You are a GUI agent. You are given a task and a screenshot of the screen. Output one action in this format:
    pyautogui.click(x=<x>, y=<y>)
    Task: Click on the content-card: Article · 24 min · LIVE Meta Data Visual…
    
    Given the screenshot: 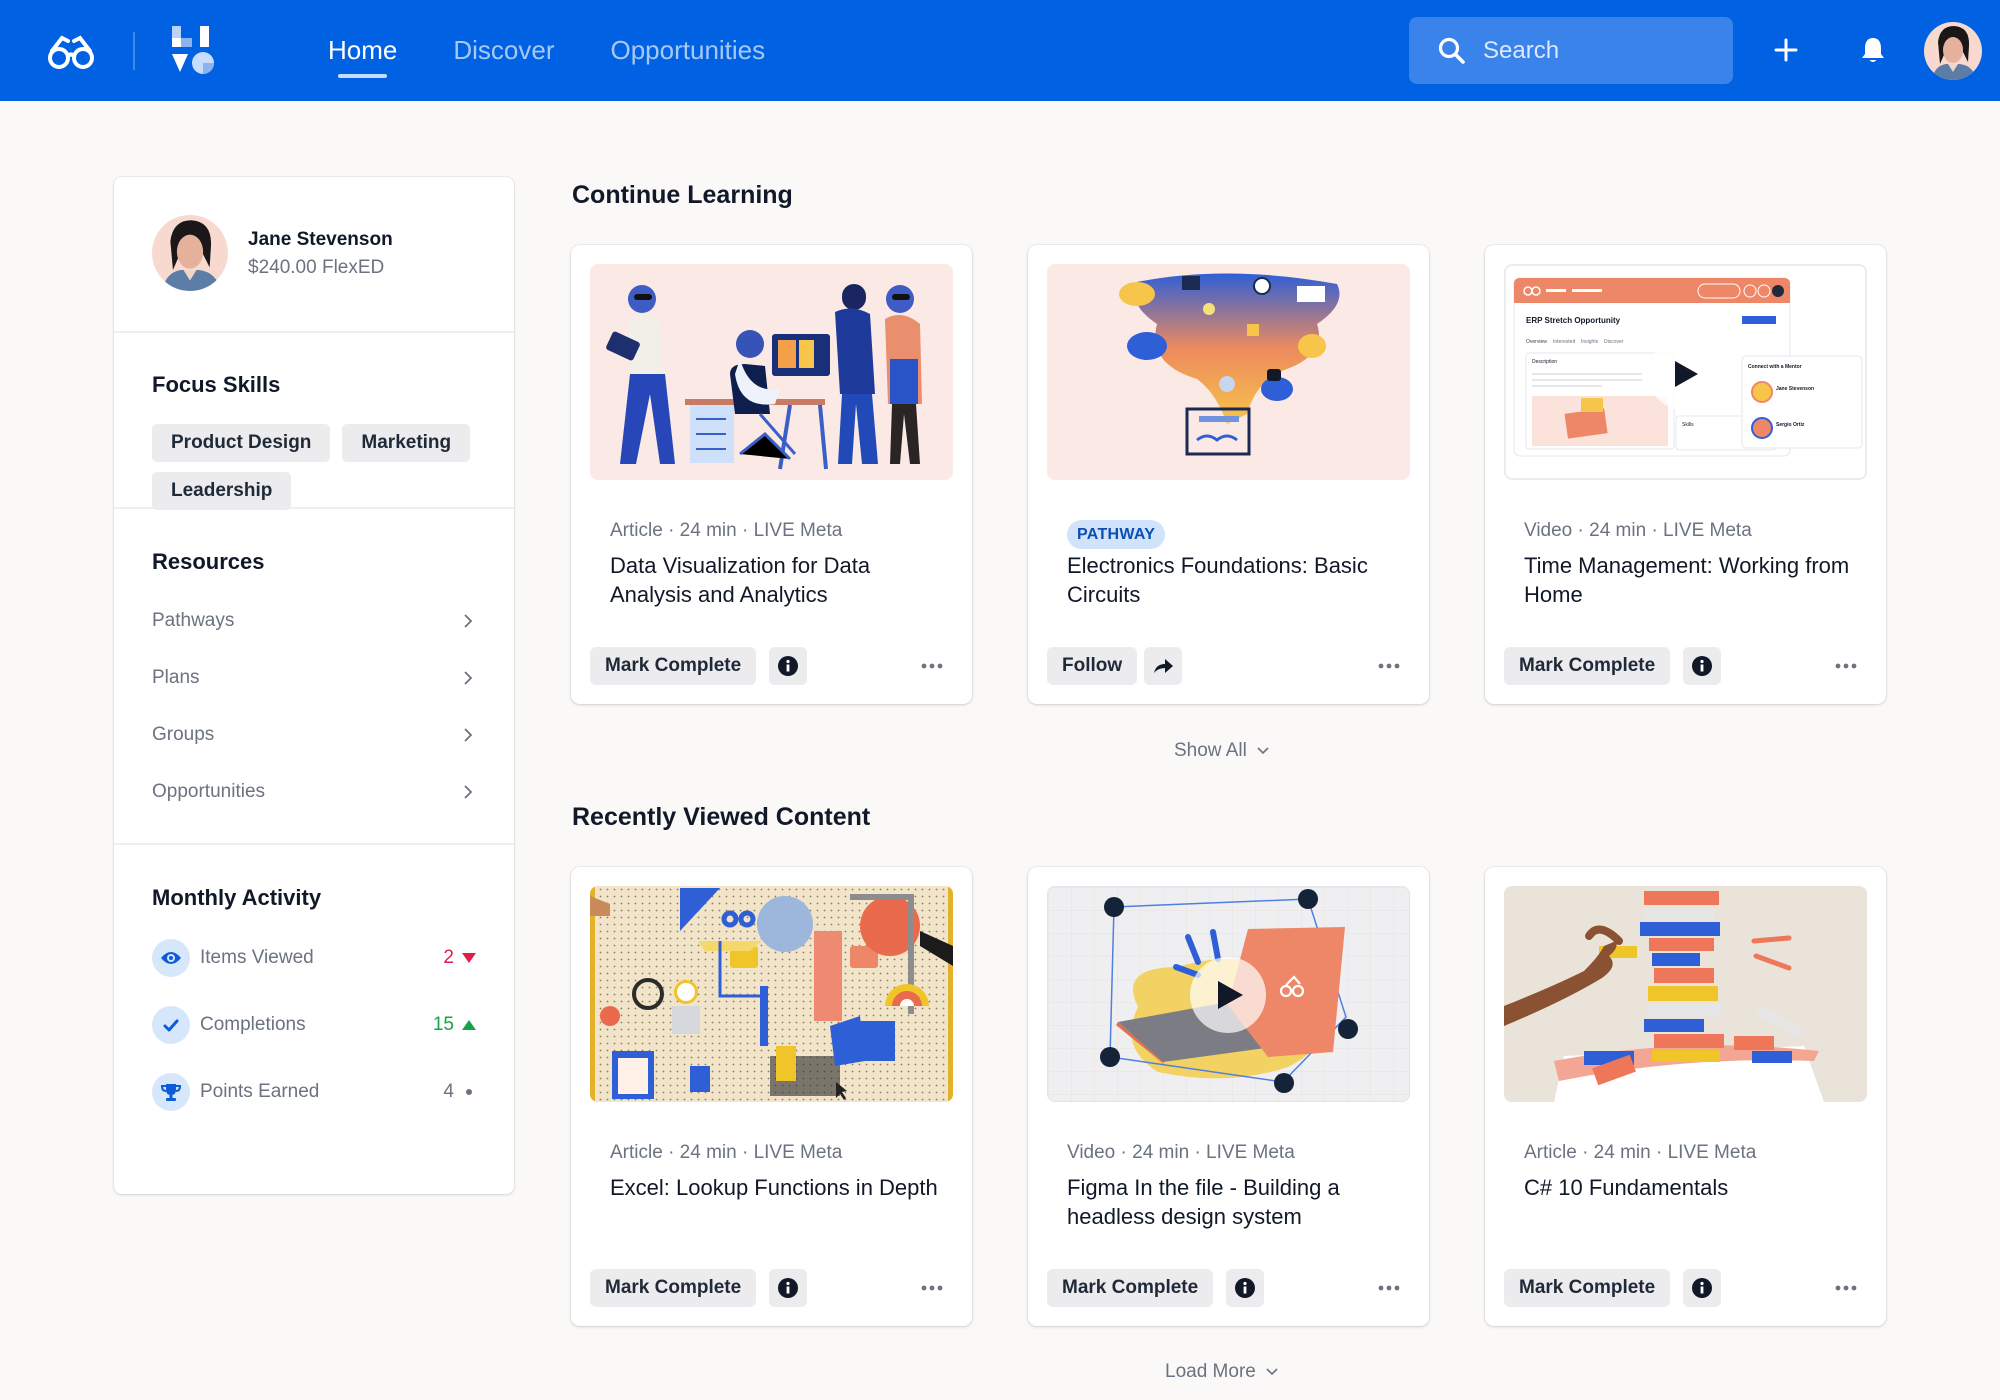 What is the action you would take?
    pyautogui.click(x=771, y=474)
    